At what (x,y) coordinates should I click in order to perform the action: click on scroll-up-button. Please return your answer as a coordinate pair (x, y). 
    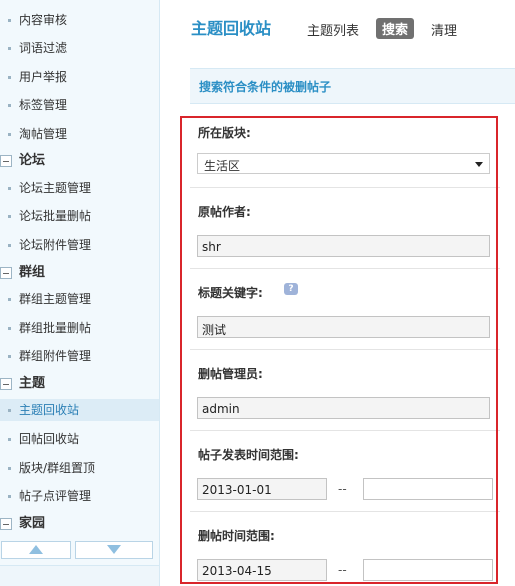
    Looking at the image, I should click on (36, 550).